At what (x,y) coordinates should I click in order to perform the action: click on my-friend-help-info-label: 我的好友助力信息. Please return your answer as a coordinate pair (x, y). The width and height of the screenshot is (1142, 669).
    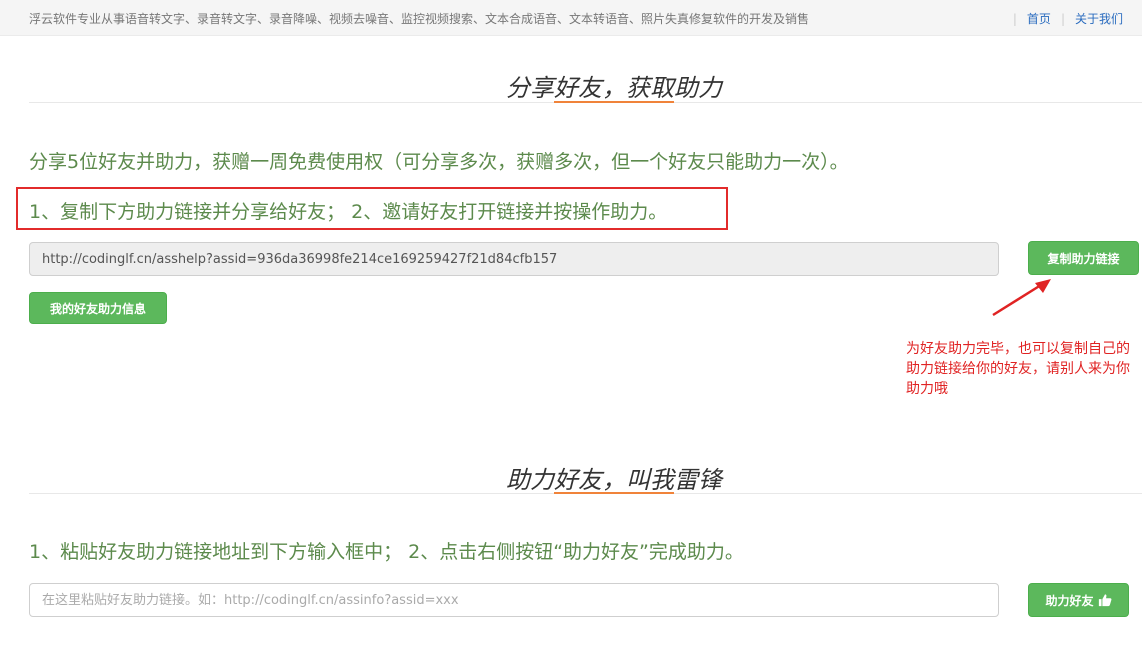
    Looking at the image, I should click on (97, 308).